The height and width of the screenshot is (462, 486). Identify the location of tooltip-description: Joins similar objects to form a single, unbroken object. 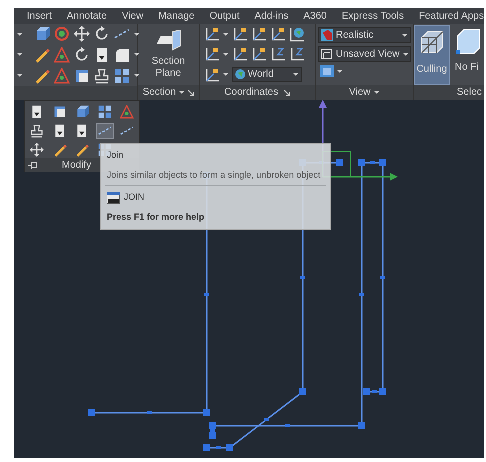
(214, 175).